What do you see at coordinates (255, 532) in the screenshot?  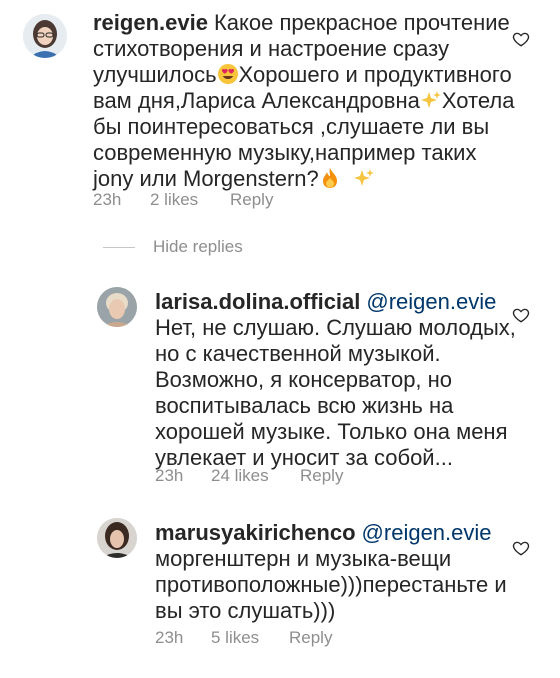 I see `reply-username: marusyakirichenco` at bounding box center [255, 532].